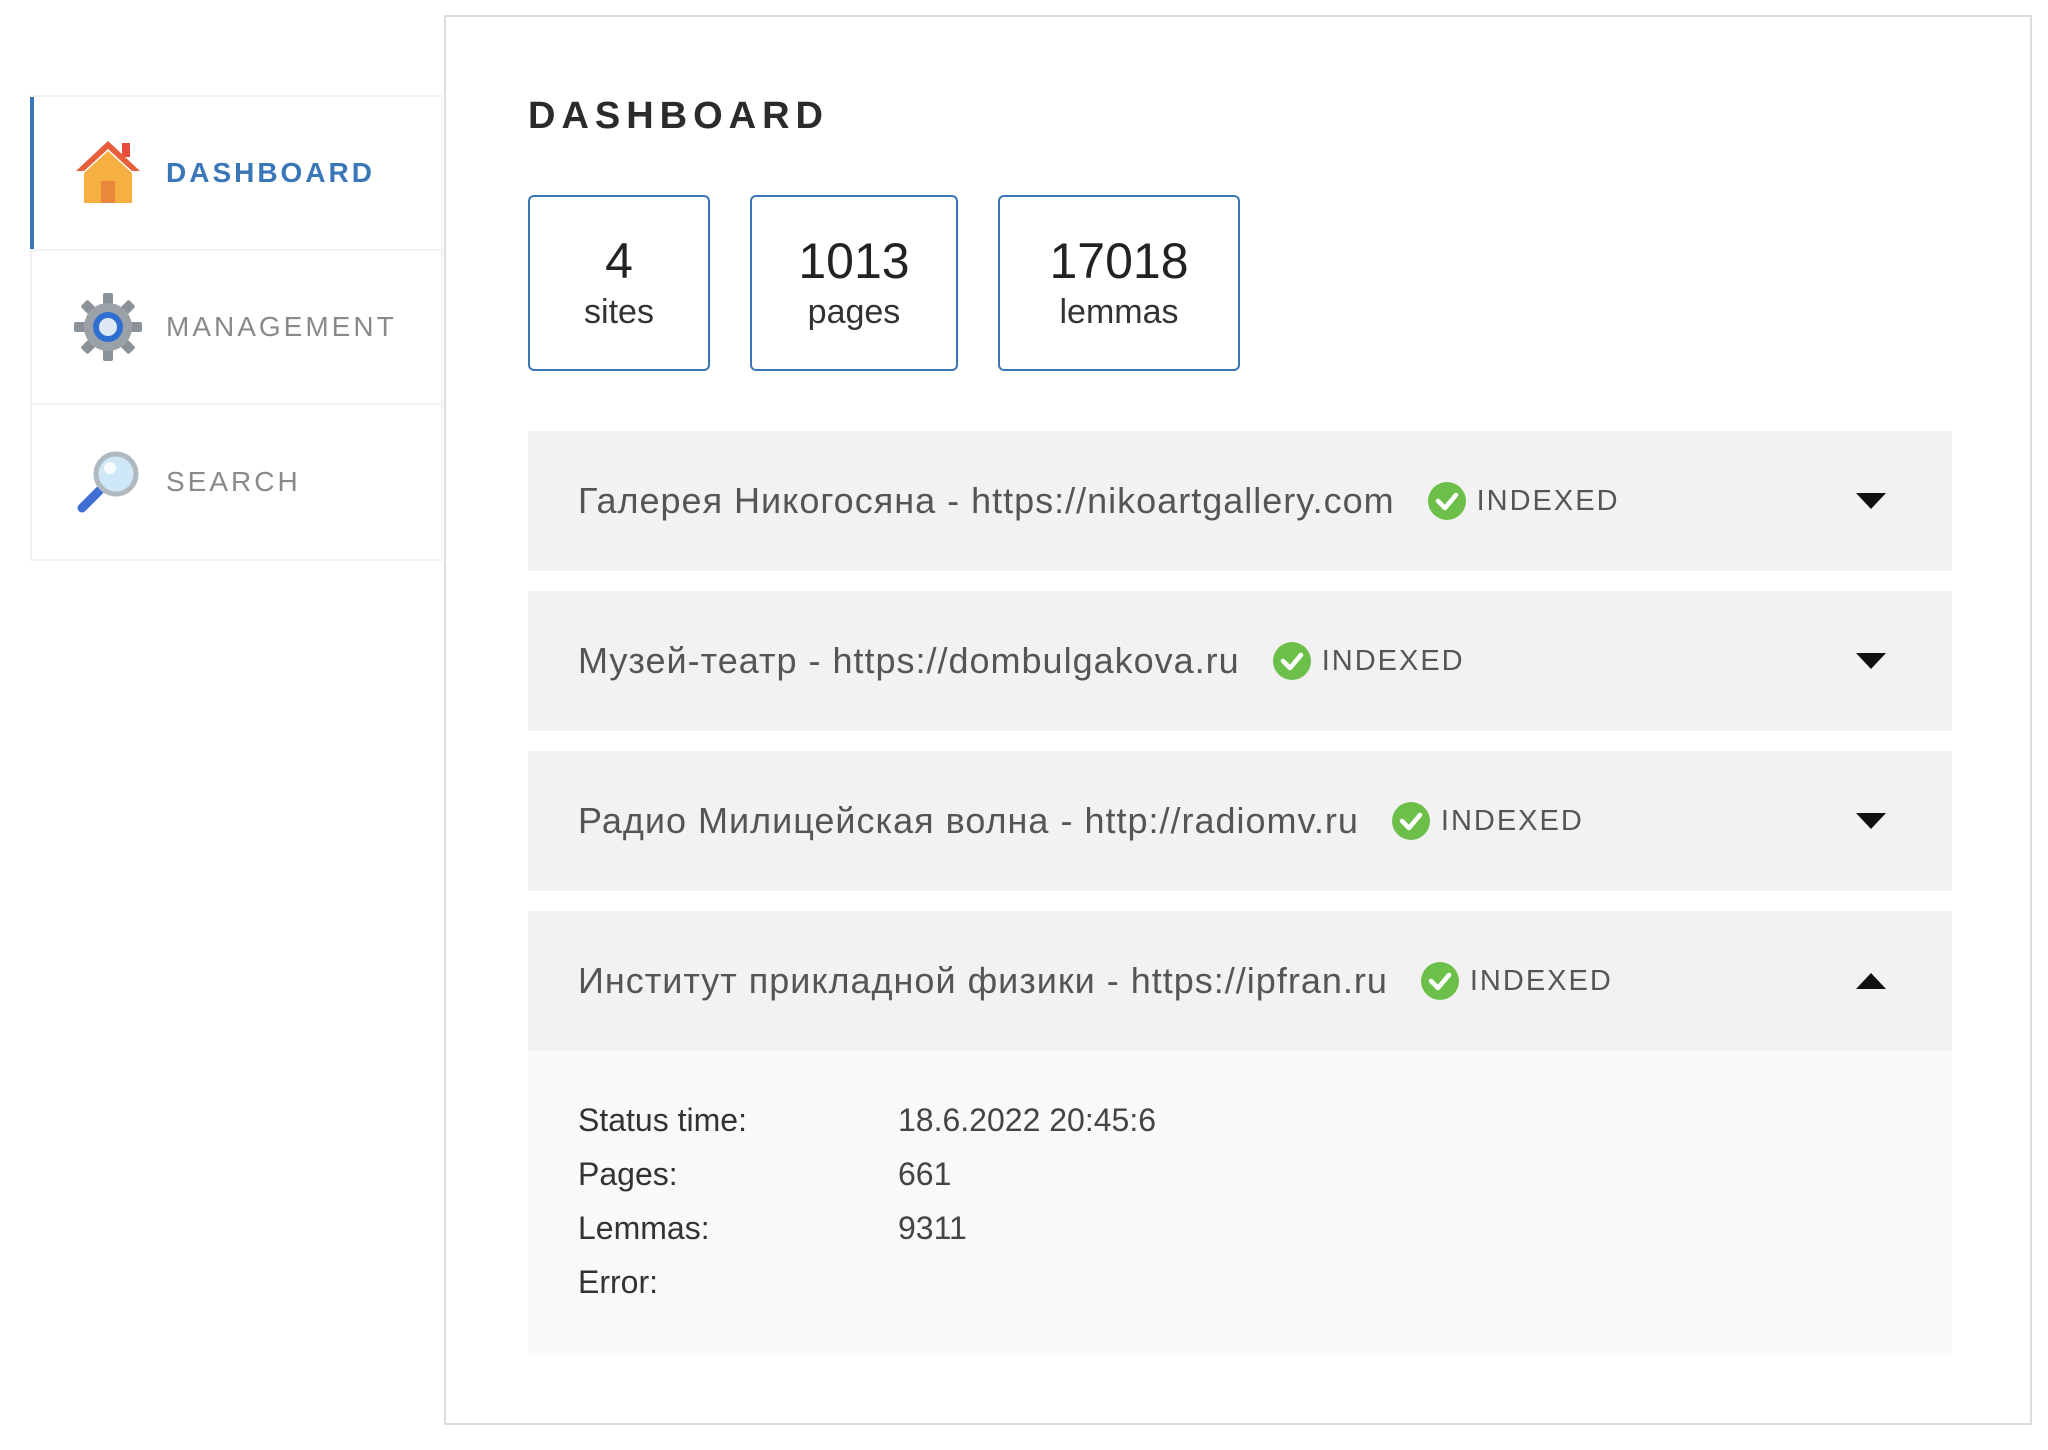 The width and height of the screenshot is (2048, 1450). Describe the element at coordinates (925, 1174) in the screenshot. I see `detail-value: 661` at that location.